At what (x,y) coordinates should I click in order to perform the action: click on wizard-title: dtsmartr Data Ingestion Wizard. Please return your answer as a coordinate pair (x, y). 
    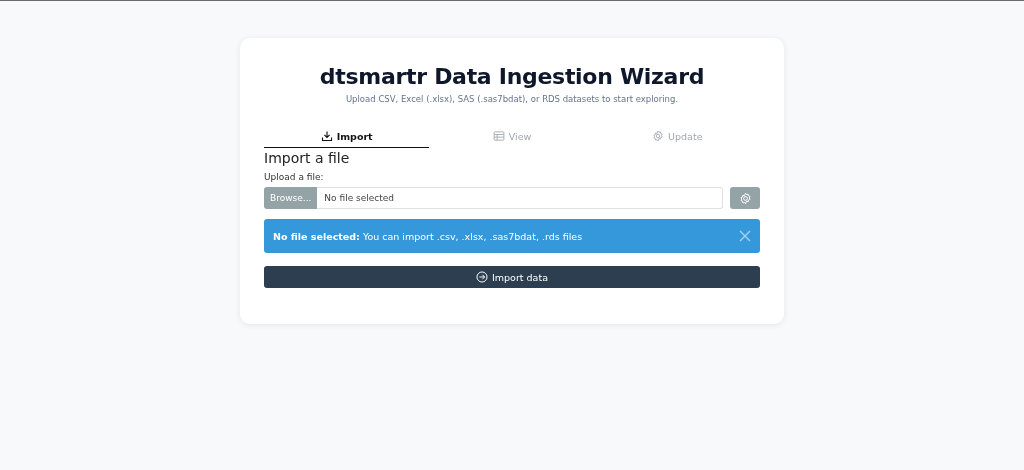
    Looking at the image, I should click on (512, 76).